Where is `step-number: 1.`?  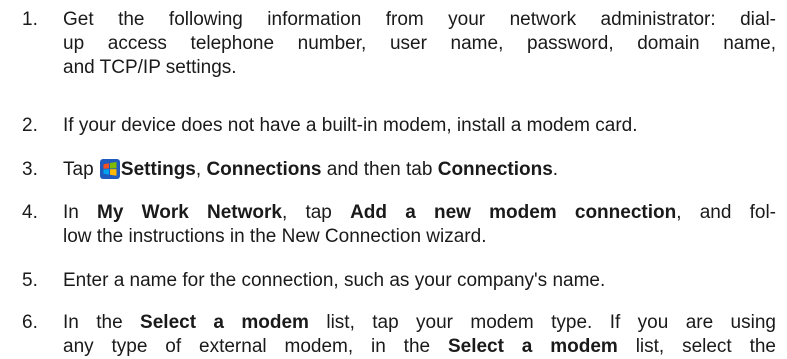 step-number: 1. is located at coordinates (30, 19).